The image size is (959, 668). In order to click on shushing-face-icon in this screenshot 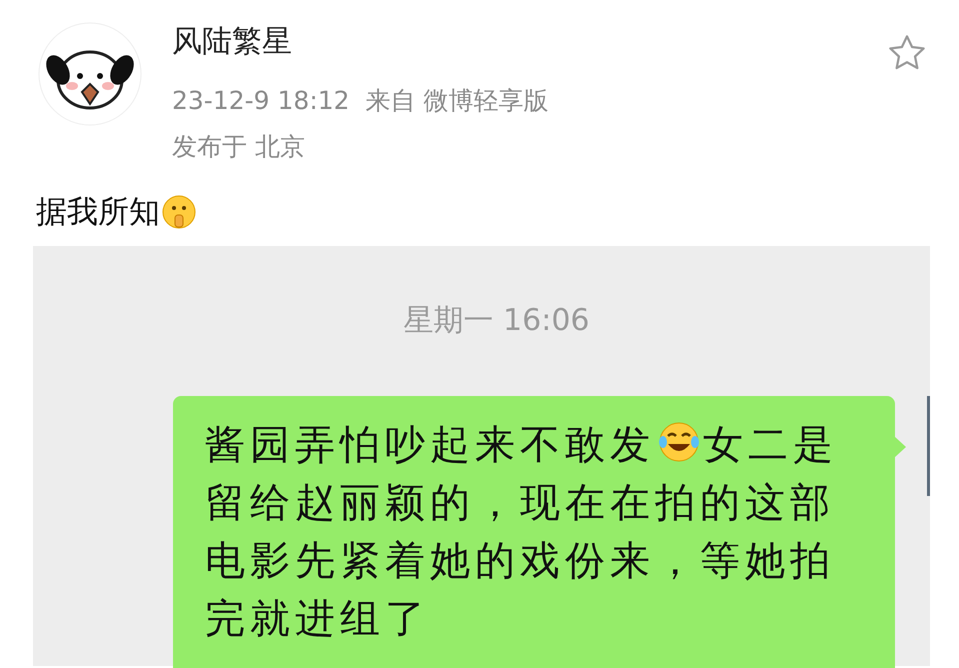, I will do `click(179, 212)`.